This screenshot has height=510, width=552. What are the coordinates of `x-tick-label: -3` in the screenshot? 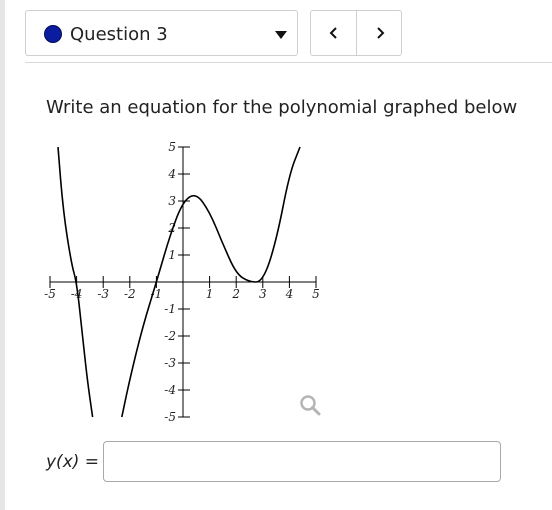 It's located at (103, 294).